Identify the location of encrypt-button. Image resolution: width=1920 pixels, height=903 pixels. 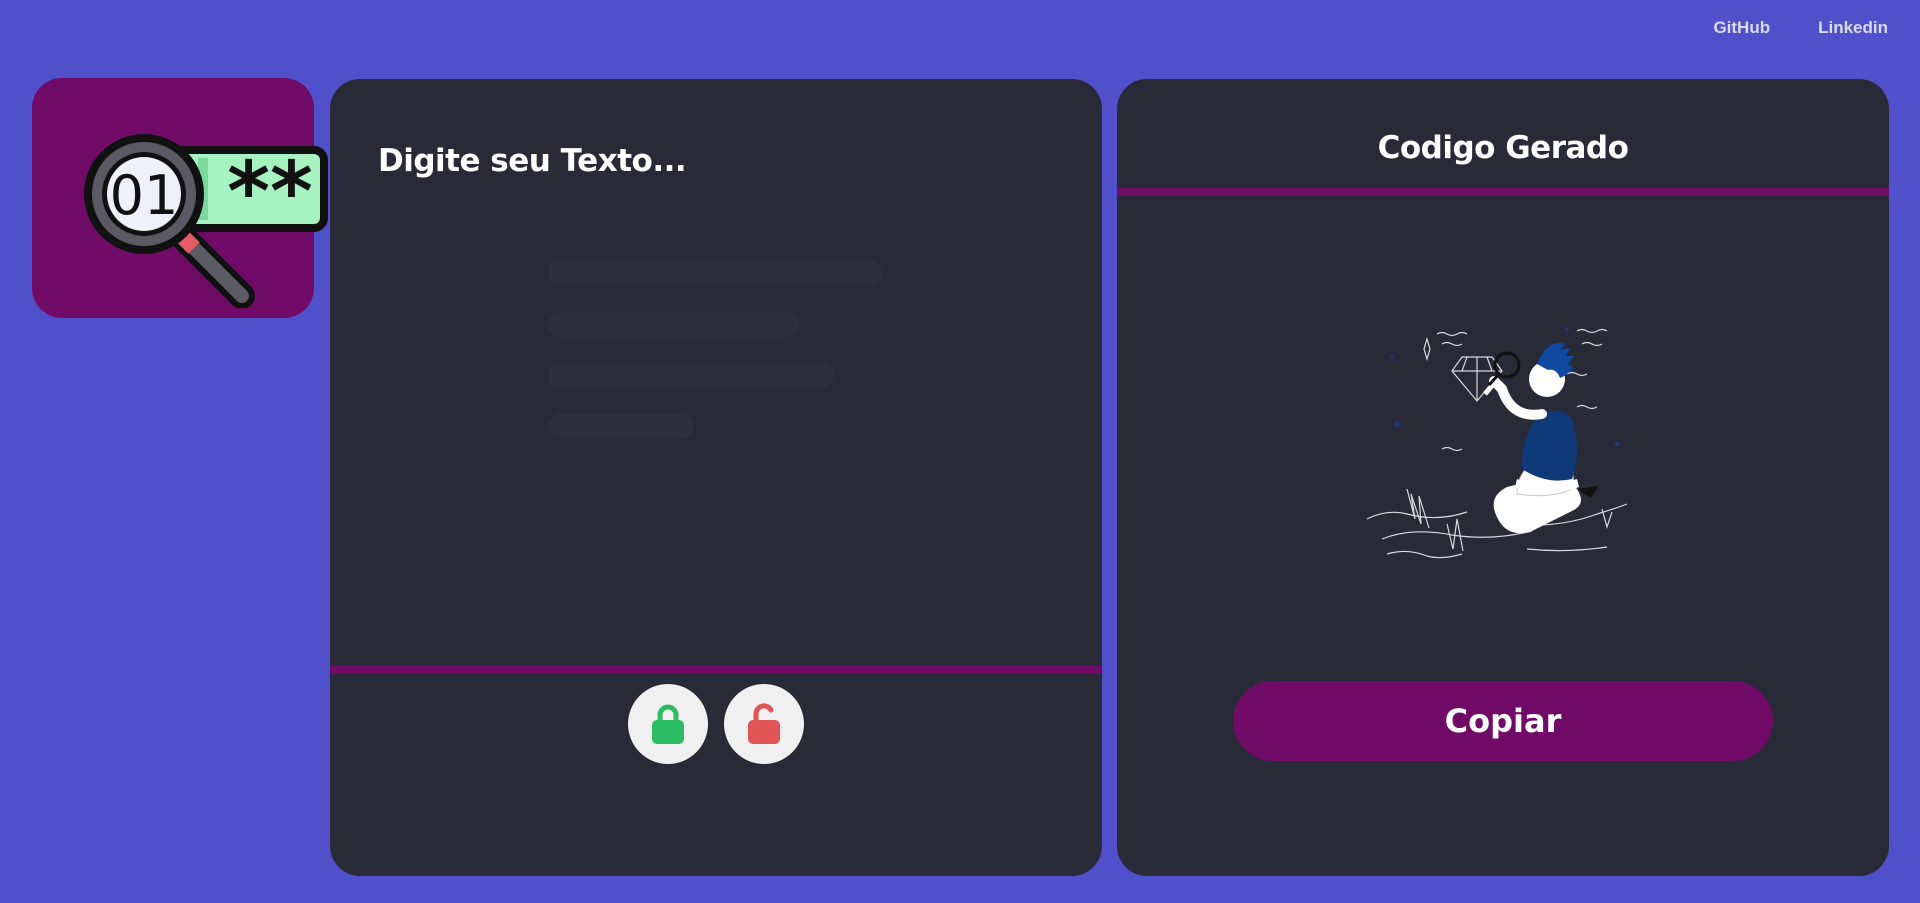
(668, 724).